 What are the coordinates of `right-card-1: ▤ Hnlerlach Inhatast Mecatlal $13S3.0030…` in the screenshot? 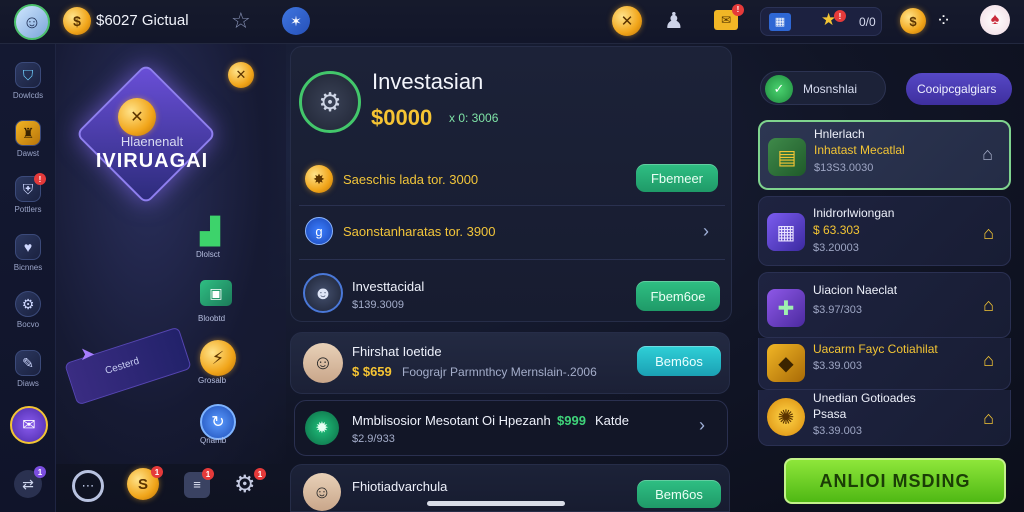 It's located at (884, 155).